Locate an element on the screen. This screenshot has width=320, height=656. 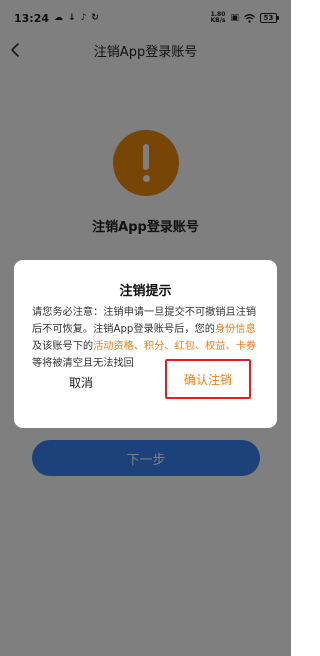
dialog-body-text-3: 等将被清空且无法找回 is located at coordinates (83, 363).